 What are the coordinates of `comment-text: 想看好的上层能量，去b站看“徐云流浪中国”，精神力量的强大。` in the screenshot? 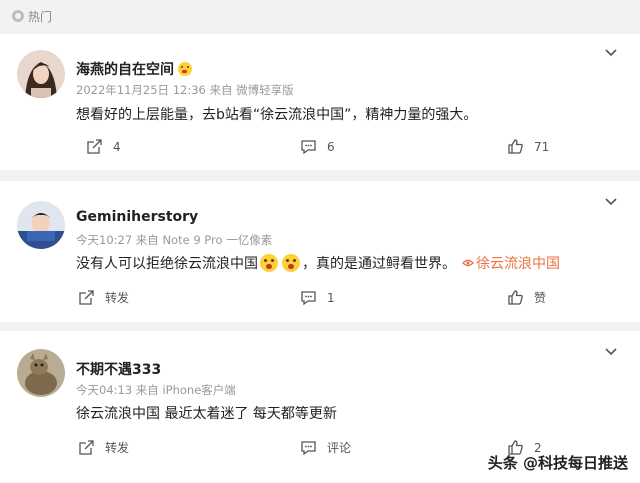 It's located at (277, 115).